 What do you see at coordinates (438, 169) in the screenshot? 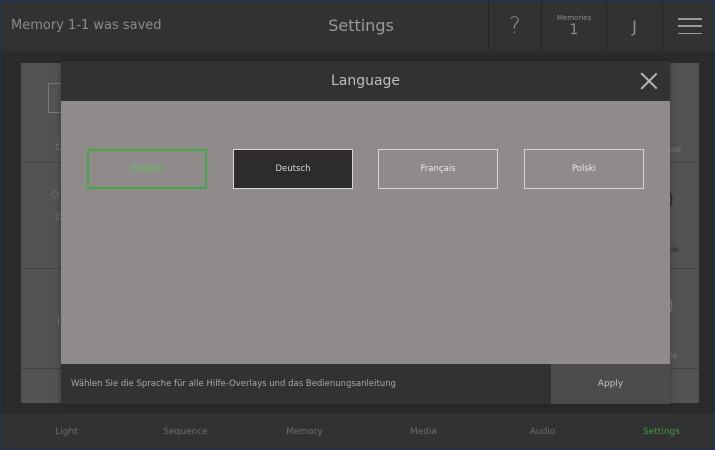
I see `language-option-francais: Français` at bounding box center [438, 169].